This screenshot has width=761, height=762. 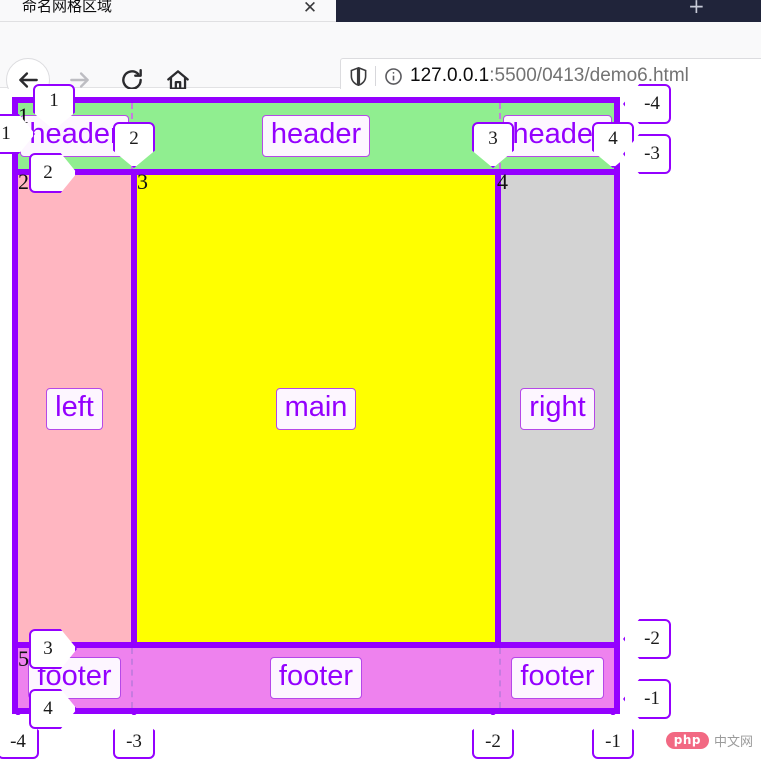 What do you see at coordinates (23, 181) in the screenshot?
I see `grid-line-number-inline: 2` at bounding box center [23, 181].